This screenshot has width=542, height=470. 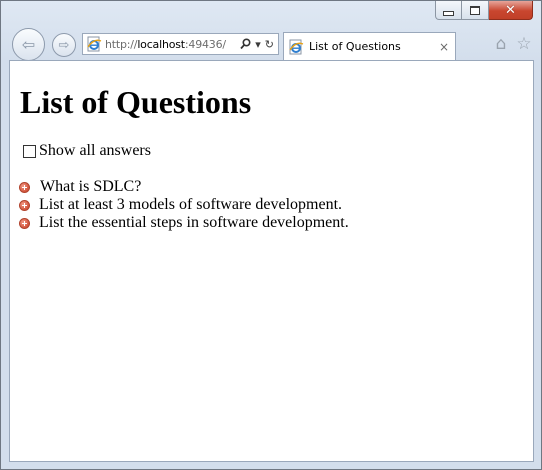 I want to click on favorites-glyph: ☆, so click(x=524, y=43).